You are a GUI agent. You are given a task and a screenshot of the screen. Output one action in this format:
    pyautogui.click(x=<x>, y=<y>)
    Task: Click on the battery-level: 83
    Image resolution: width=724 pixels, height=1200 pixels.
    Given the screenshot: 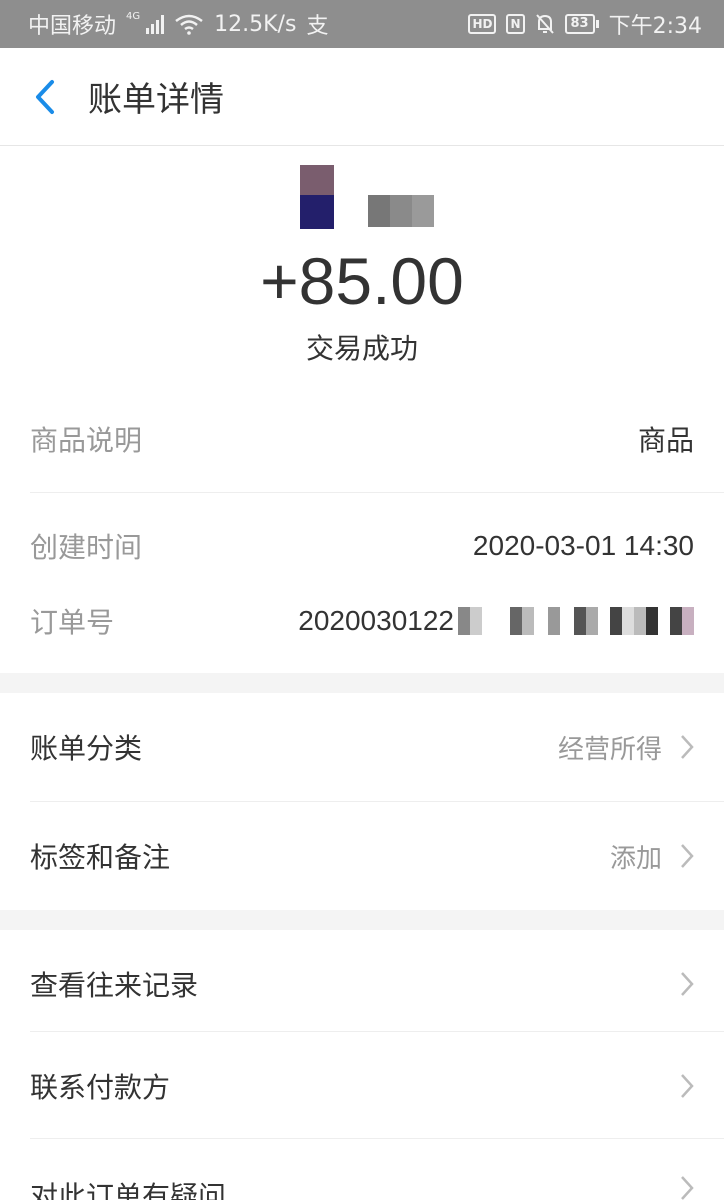 What is the action you would take?
    pyautogui.click(x=579, y=24)
    